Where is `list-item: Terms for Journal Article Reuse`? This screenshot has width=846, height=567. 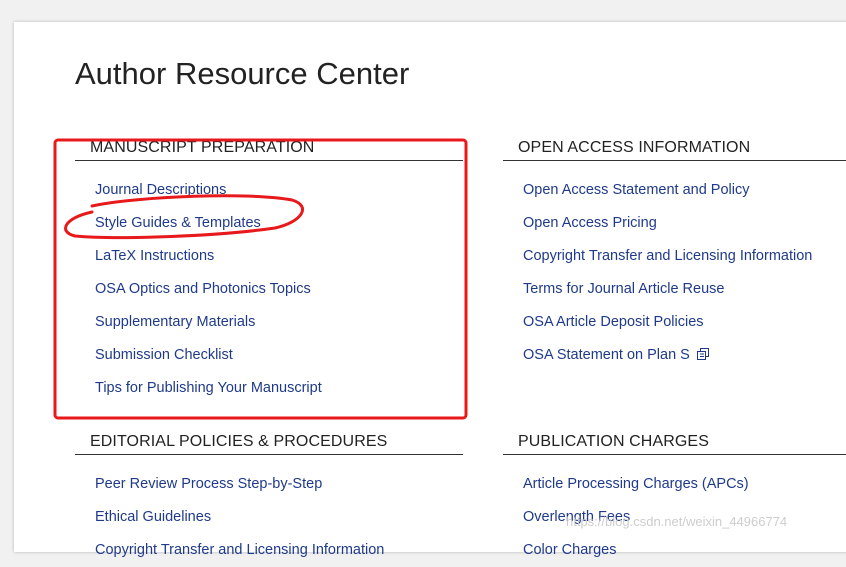 list-item: Terms for Journal Article Reuse is located at coordinates (674, 288).